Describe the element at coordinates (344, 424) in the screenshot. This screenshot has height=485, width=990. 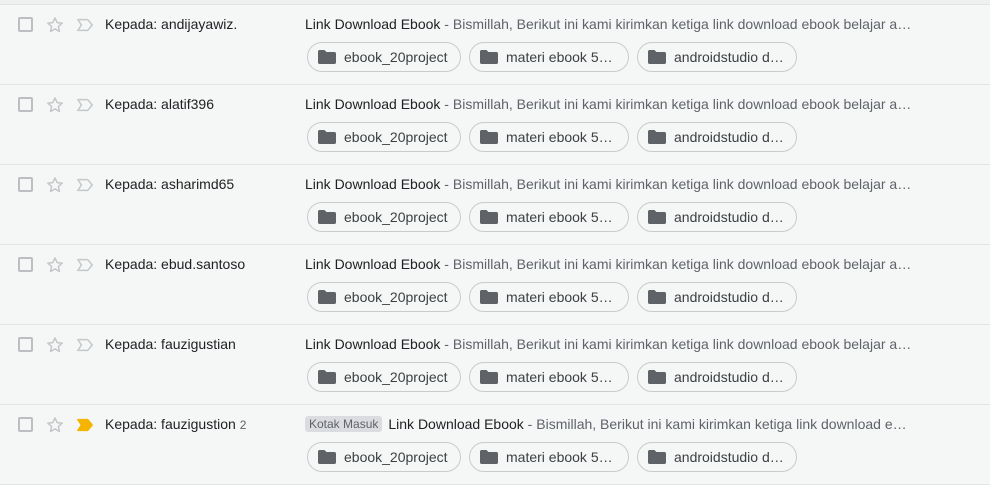
I see `label-chip-inbox: Kotak Masuk` at that location.